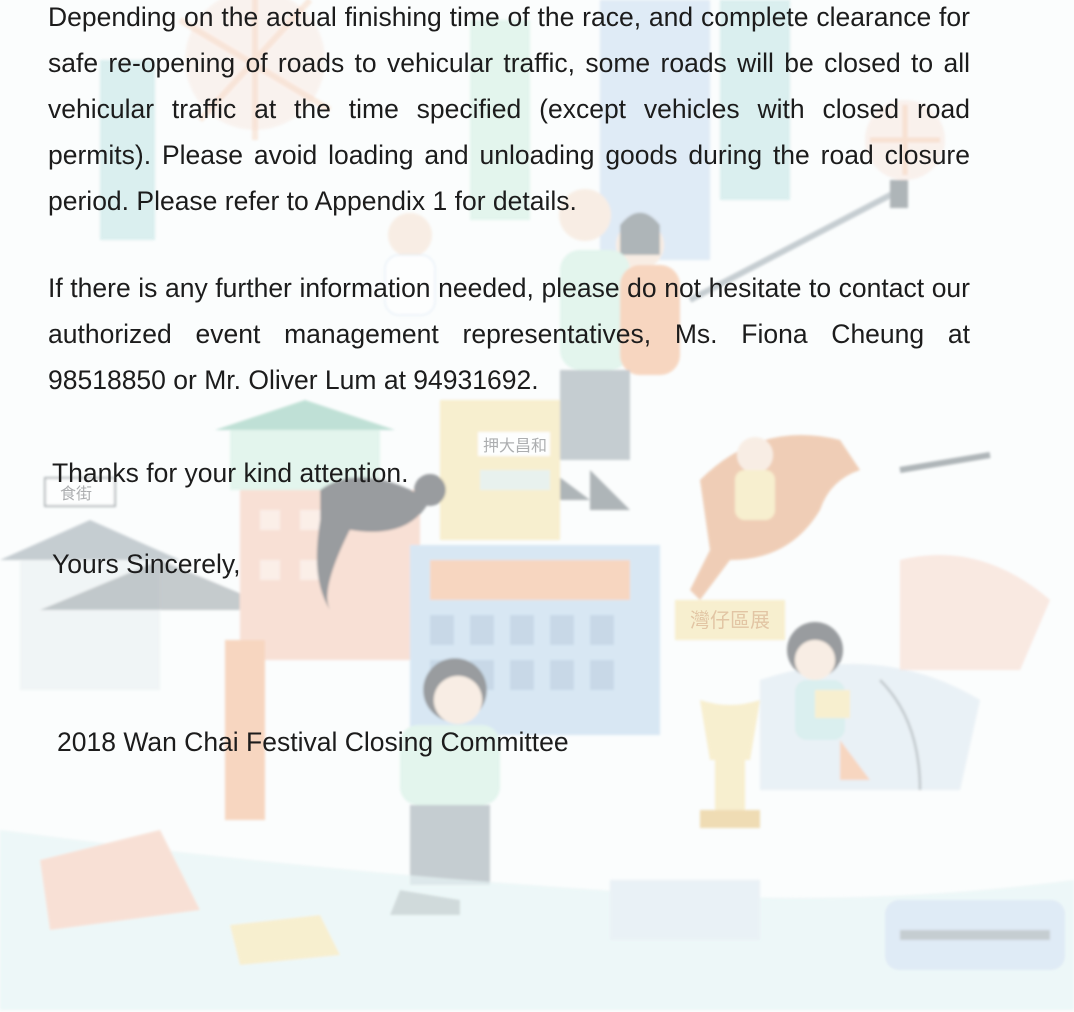 The image size is (1074, 1012). What do you see at coordinates (230, 473) in the screenshot?
I see `thanks-line: Thanks for your kind attention.` at bounding box center [230, 473].